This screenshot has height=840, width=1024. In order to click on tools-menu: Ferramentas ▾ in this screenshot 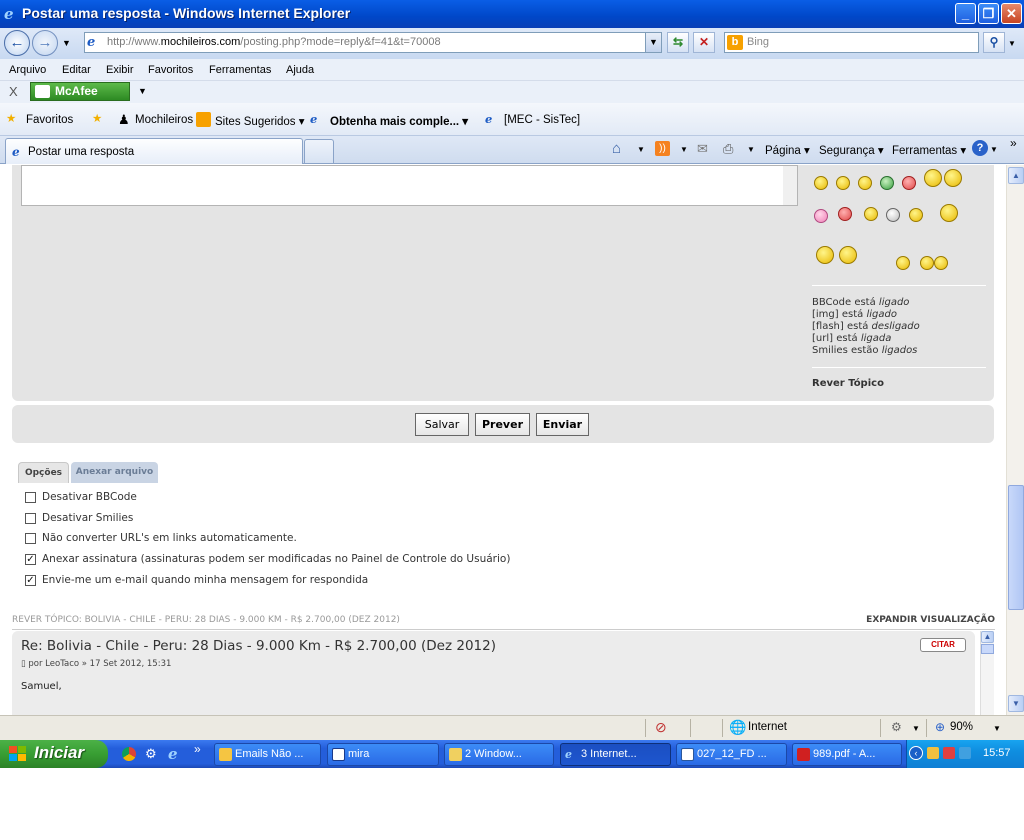, I will do `click(929, 150)`.